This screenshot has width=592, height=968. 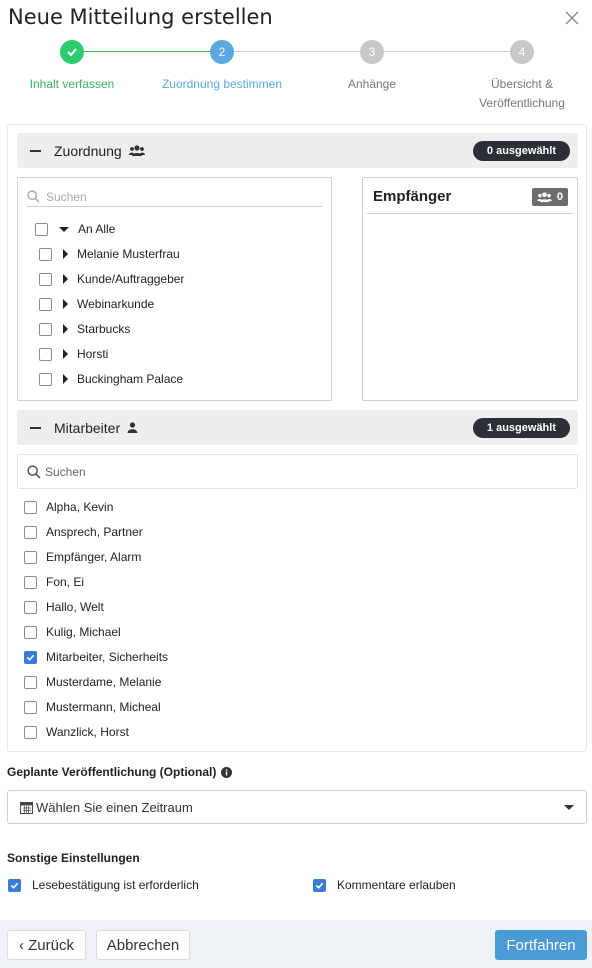 I want to click on close-icon, so click(x=572, y=18).